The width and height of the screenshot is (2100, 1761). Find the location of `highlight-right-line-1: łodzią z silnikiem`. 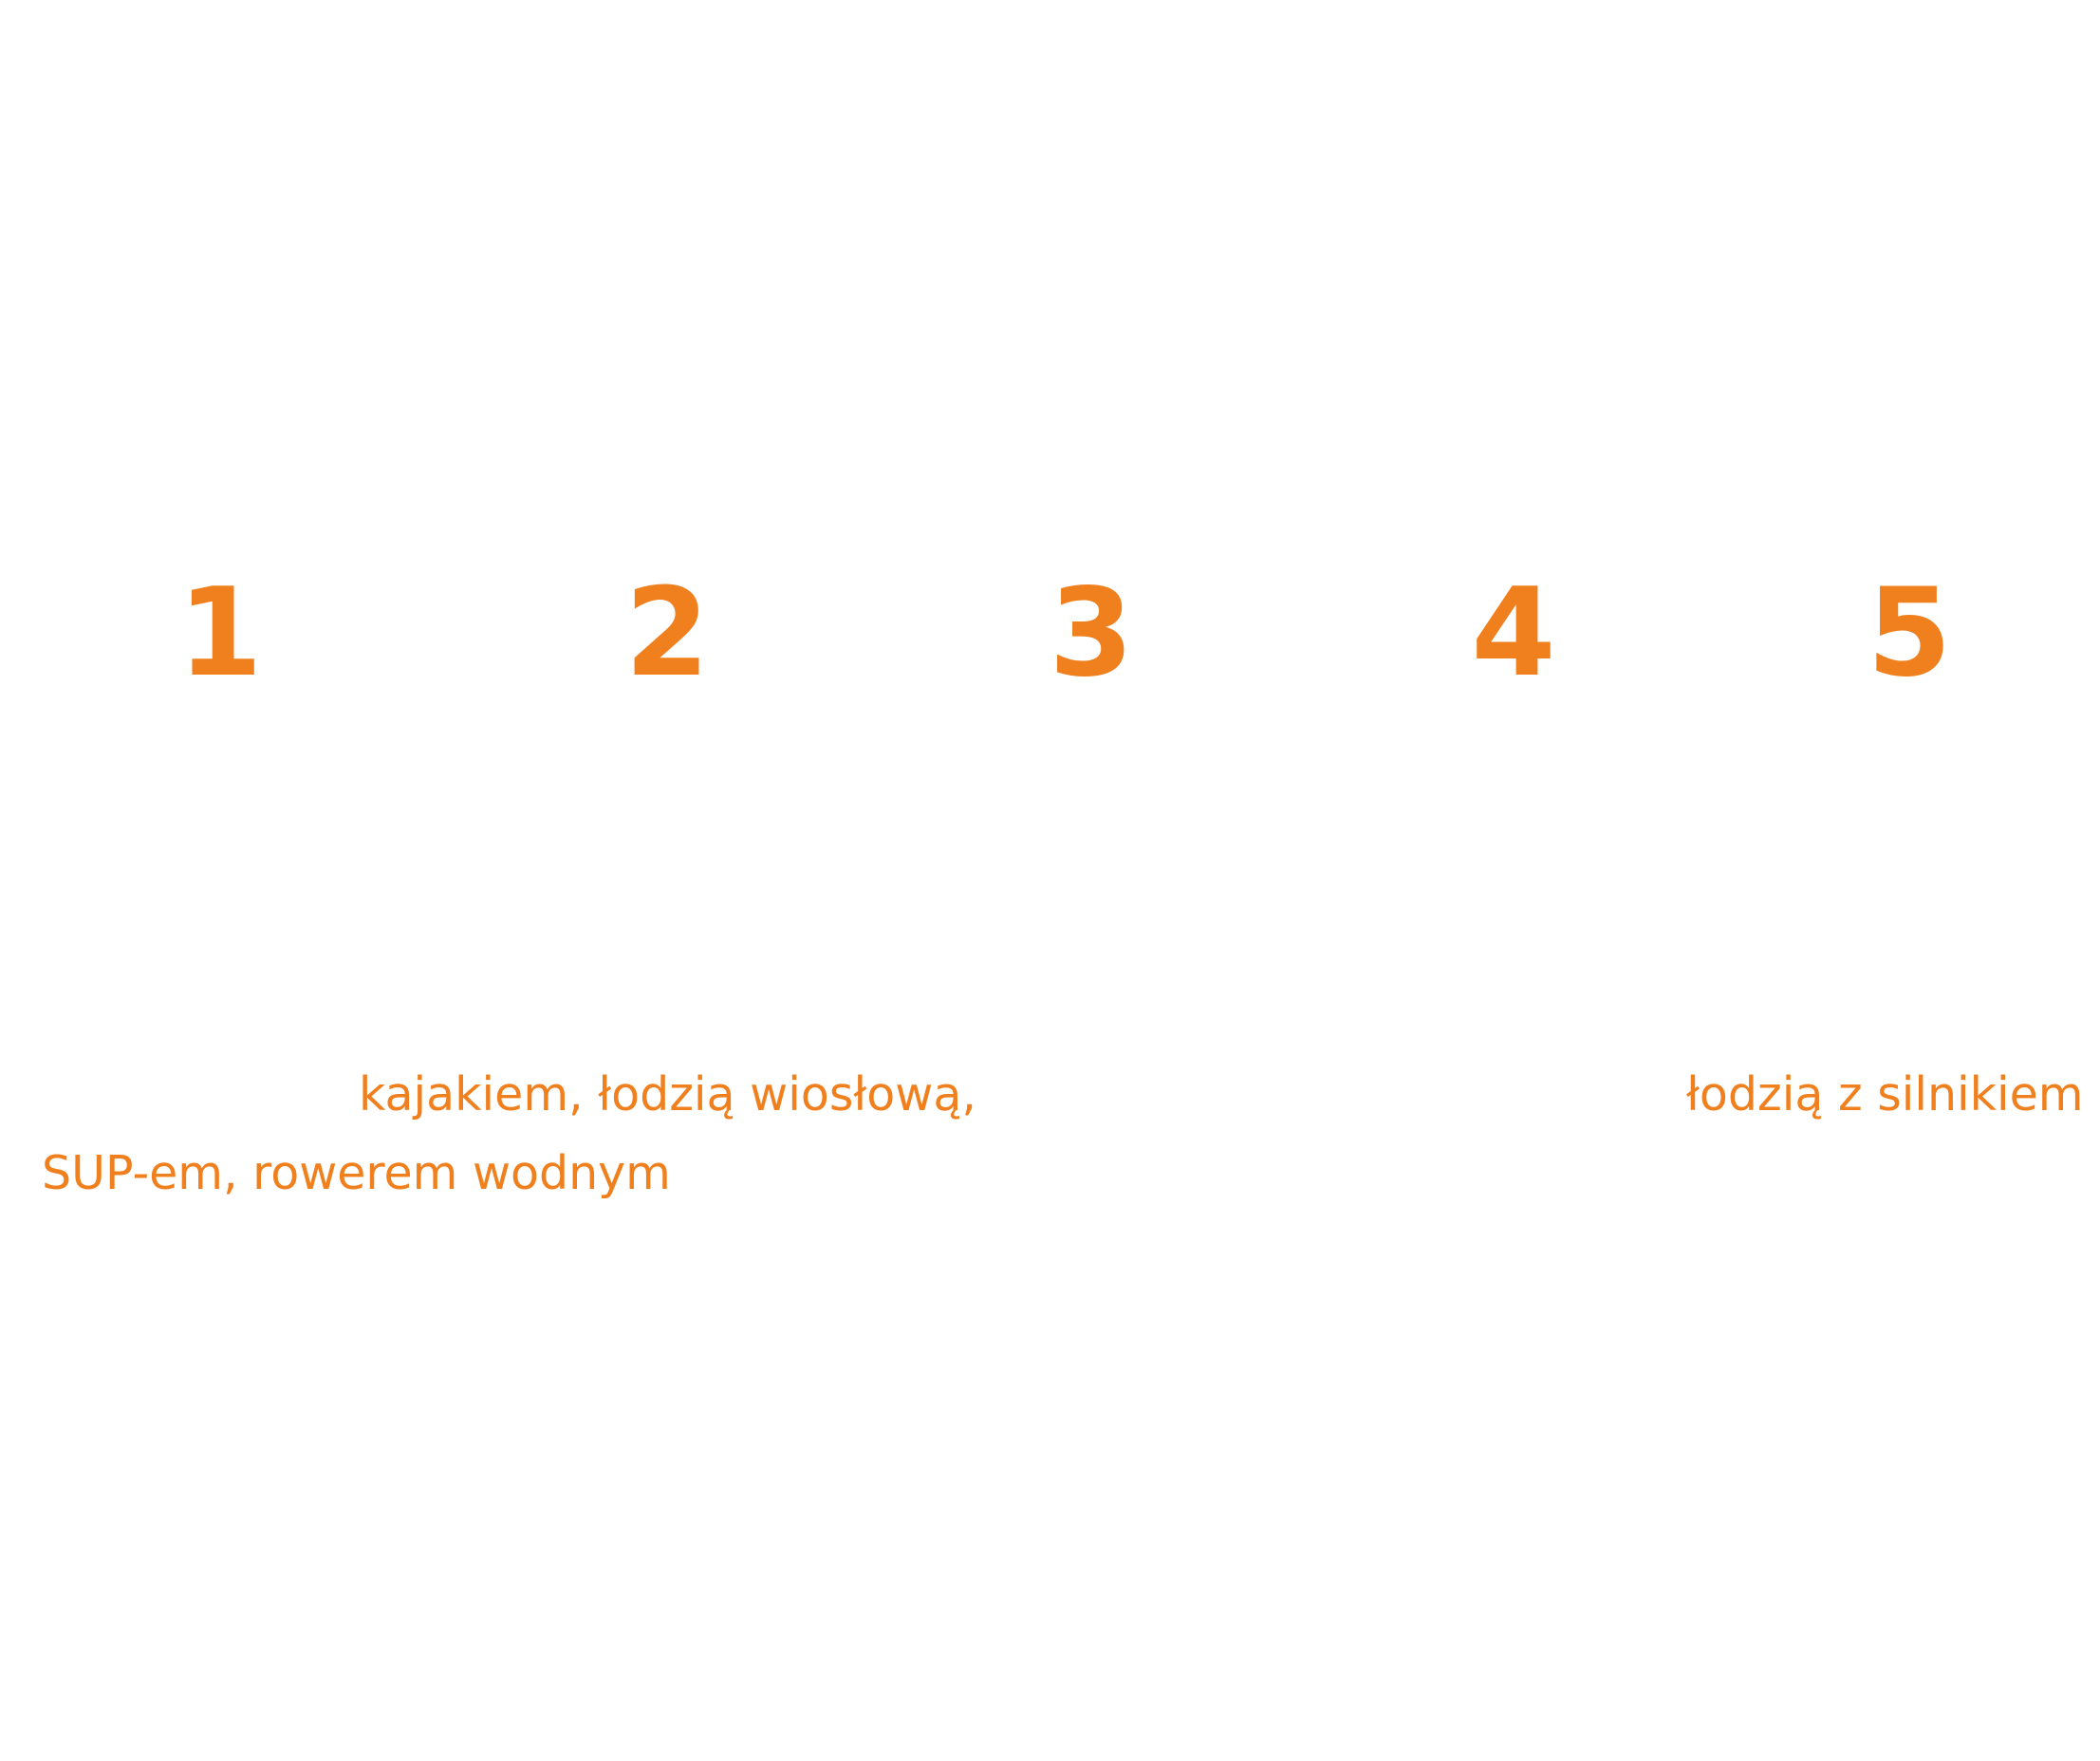

highlight-right-line-1: łodzią z silnikiem is located at coordinates (1885, 1094).